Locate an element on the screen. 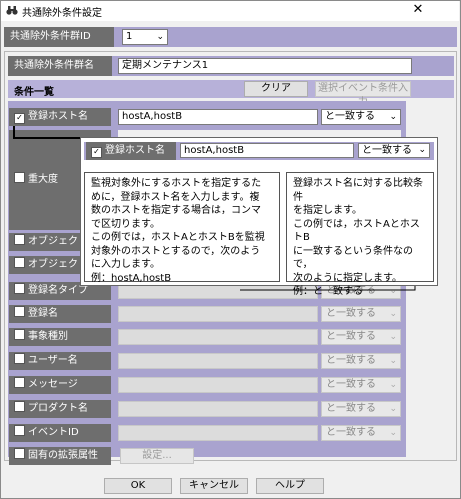 The height and width of the screenshot is (499, 461). ok-button: OK is located at coordinates (138, 486).